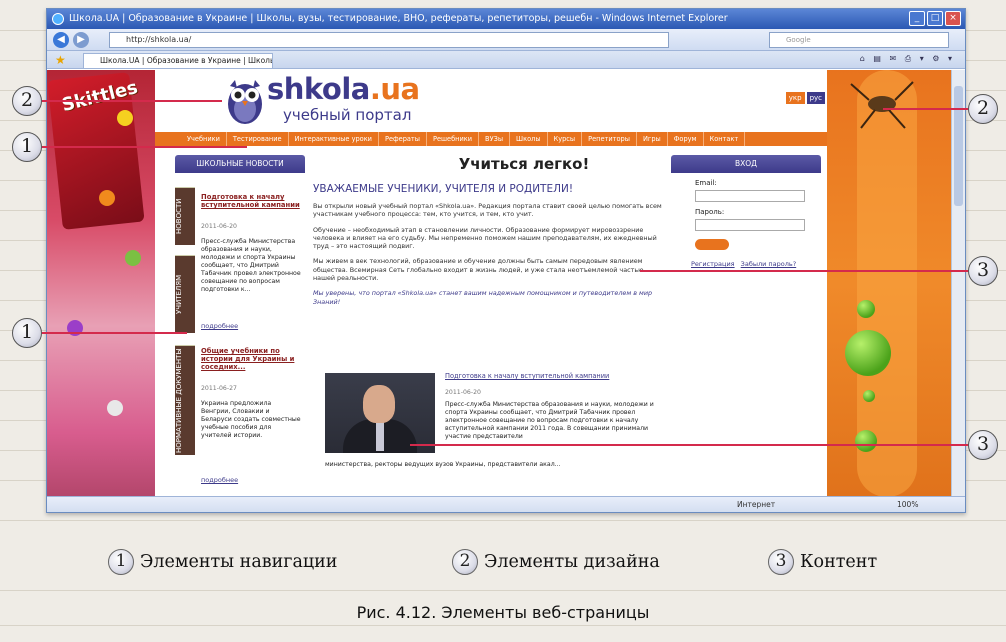  What do you see at coordinates (907, 504) in the screenshot?
I see `zoom-level: 100%` at bounding box center [907, 504].